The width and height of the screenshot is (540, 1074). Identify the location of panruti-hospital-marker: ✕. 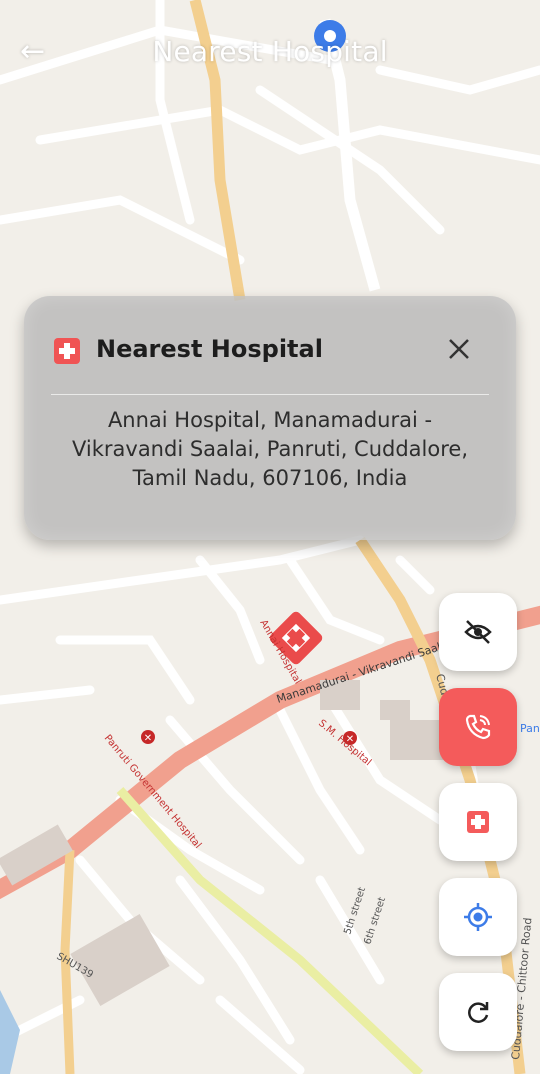
(148, 737).